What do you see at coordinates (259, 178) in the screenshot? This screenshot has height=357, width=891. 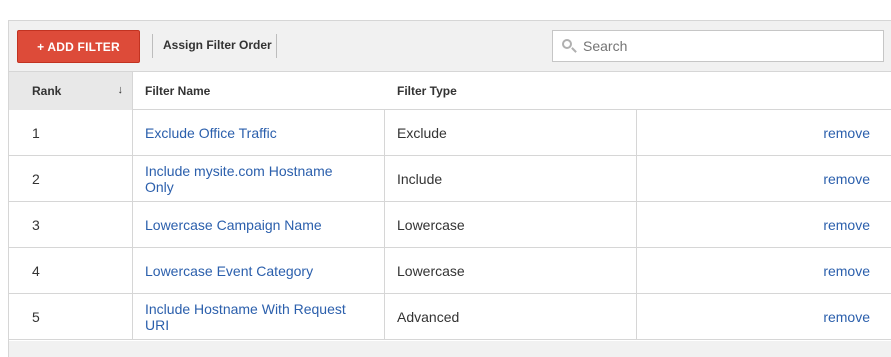 I see `filter-name-link: Include mysite.com Hostname Only` at bounding box center [259, 178].